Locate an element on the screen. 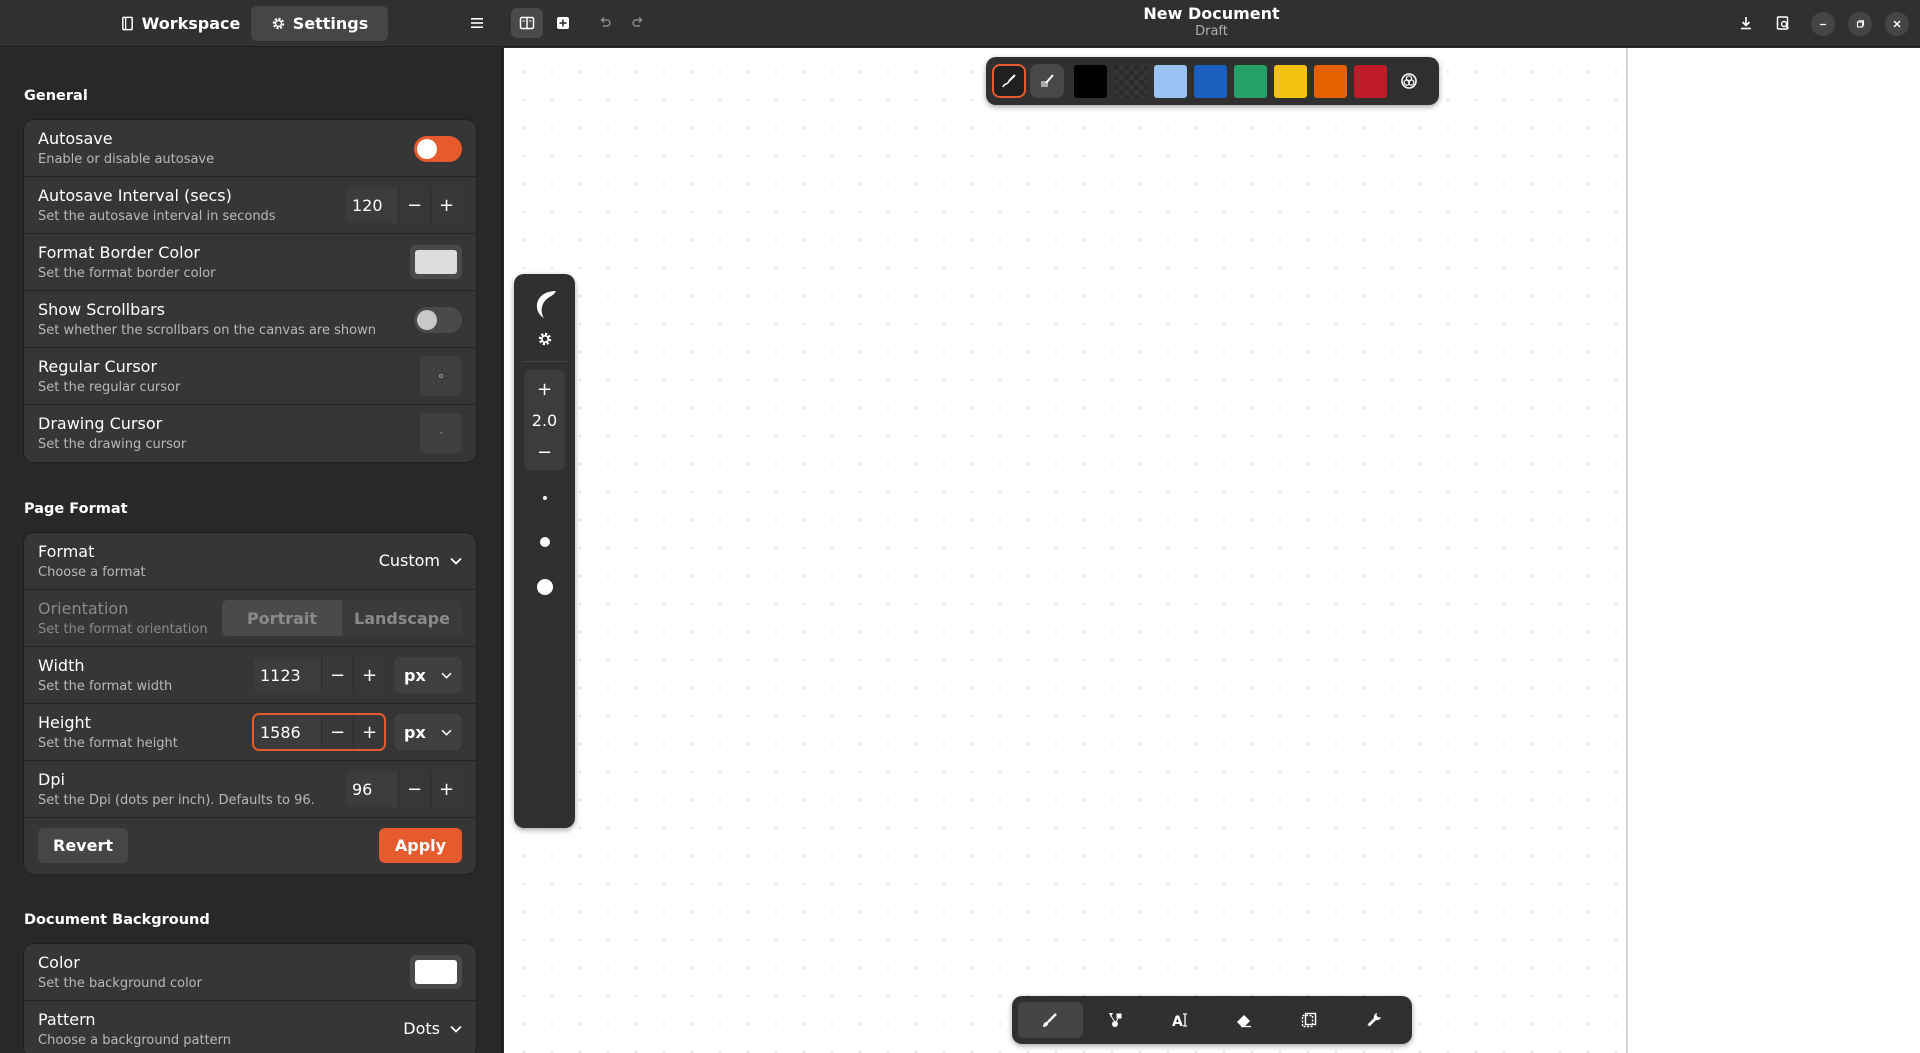 The image size is (1920, 1053). autosave-interval-input: 120 is located at coordinates (371, 205).